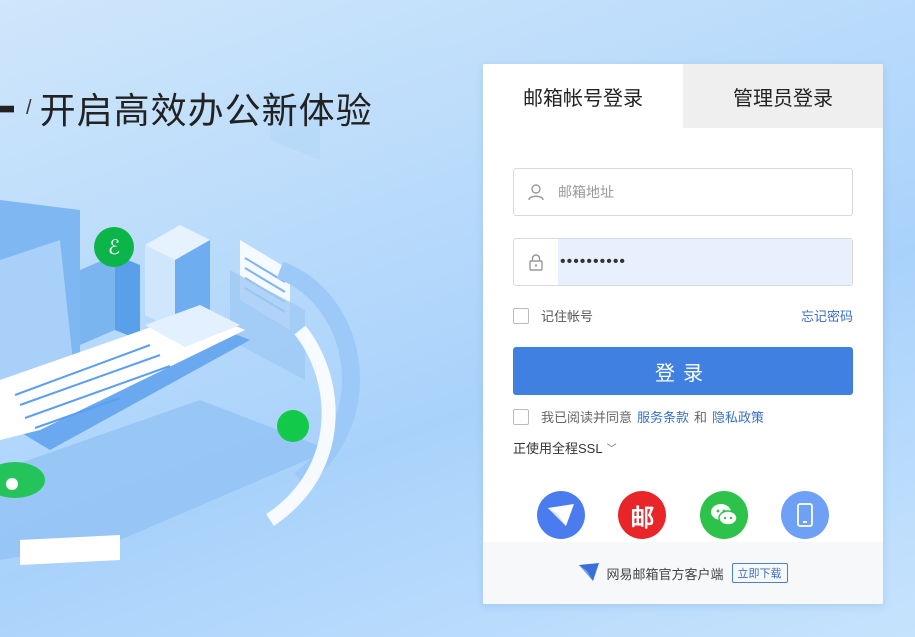  I want to click on ssl-toggle: 正使用全程SSL ﹀, so click(683, 447).